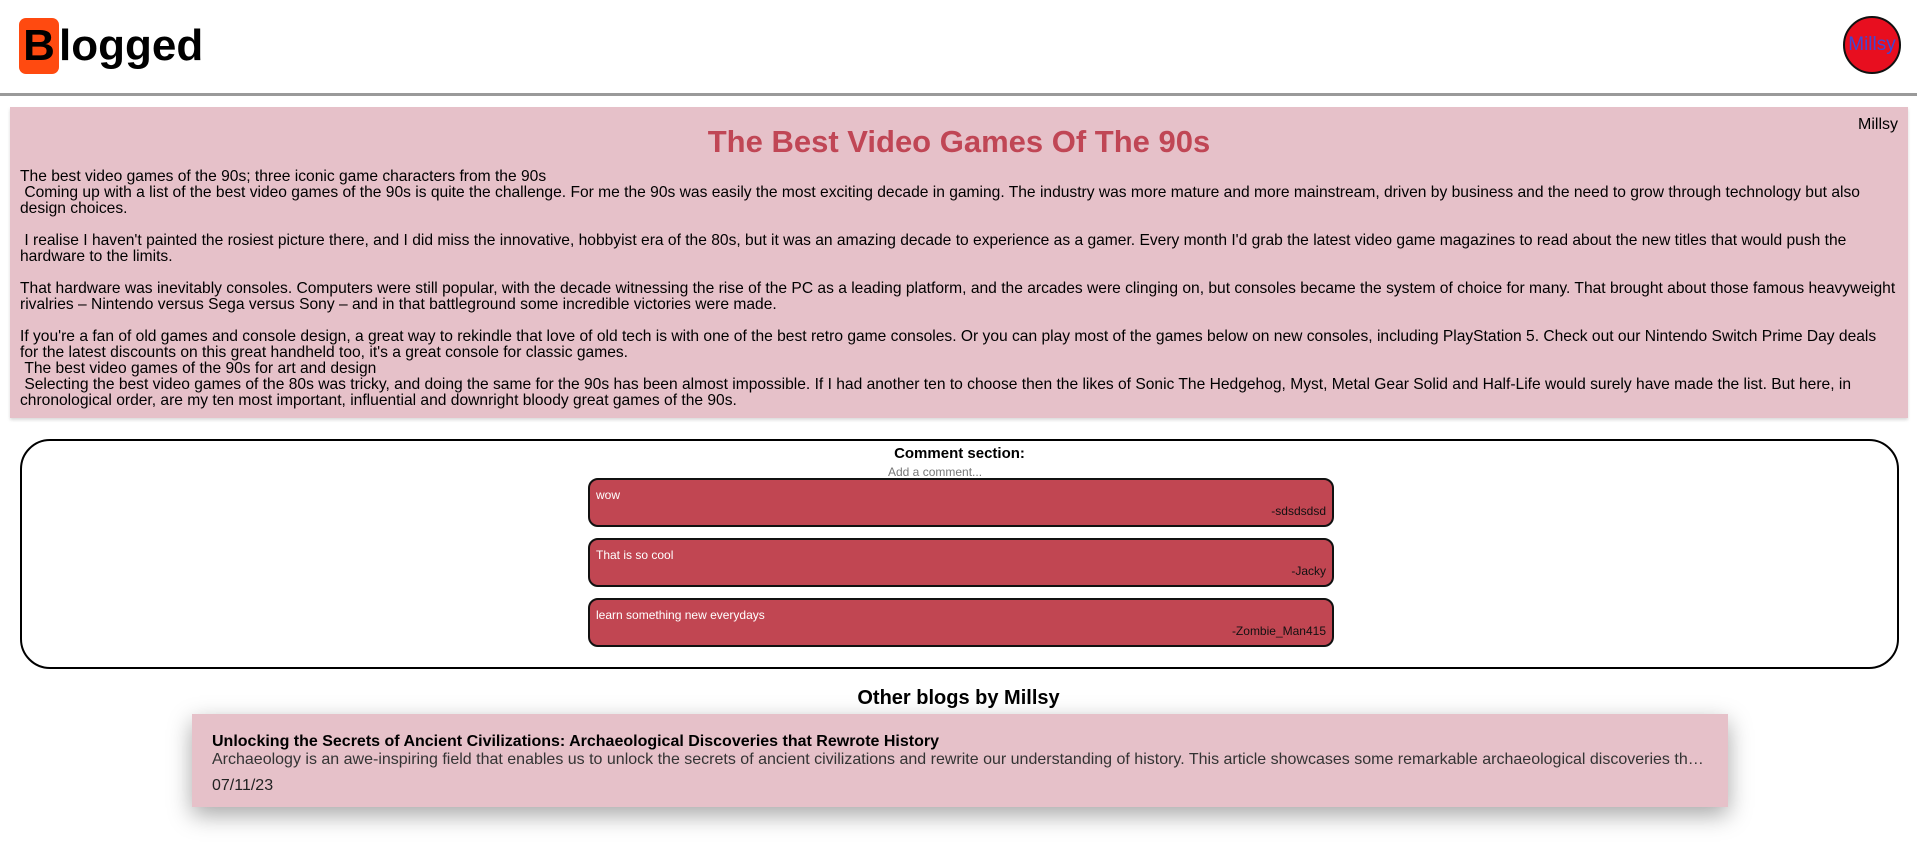  I want to click on comment-author: -Zombie_Man415, so click(1278, 631).